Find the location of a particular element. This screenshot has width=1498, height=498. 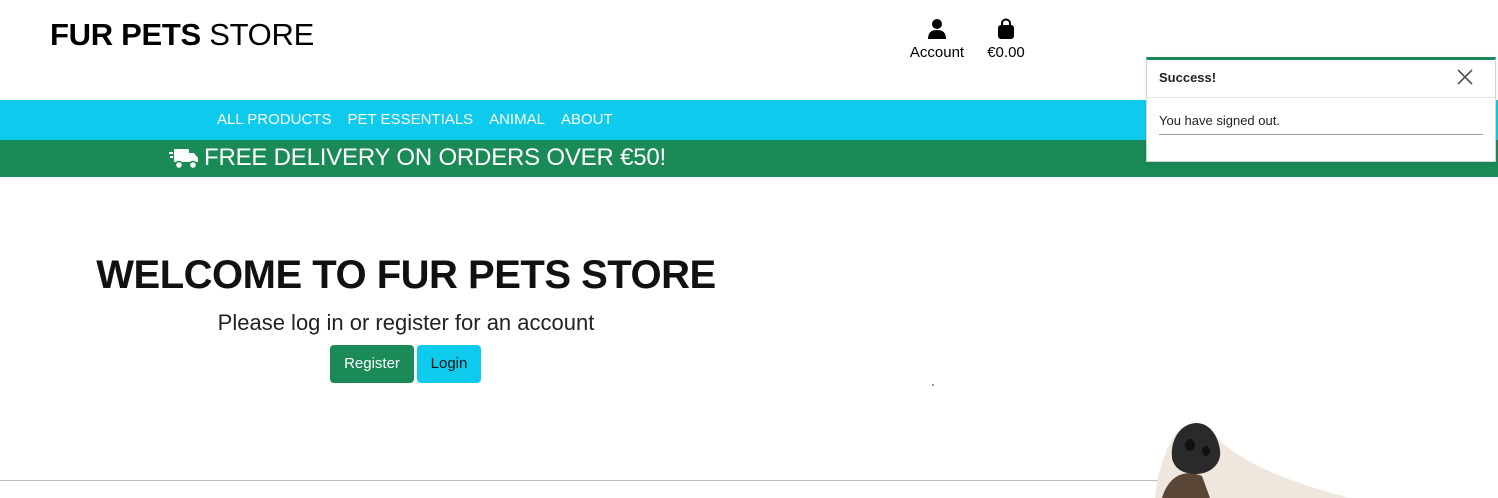

dog-image is located at coordinates (1250, 458).